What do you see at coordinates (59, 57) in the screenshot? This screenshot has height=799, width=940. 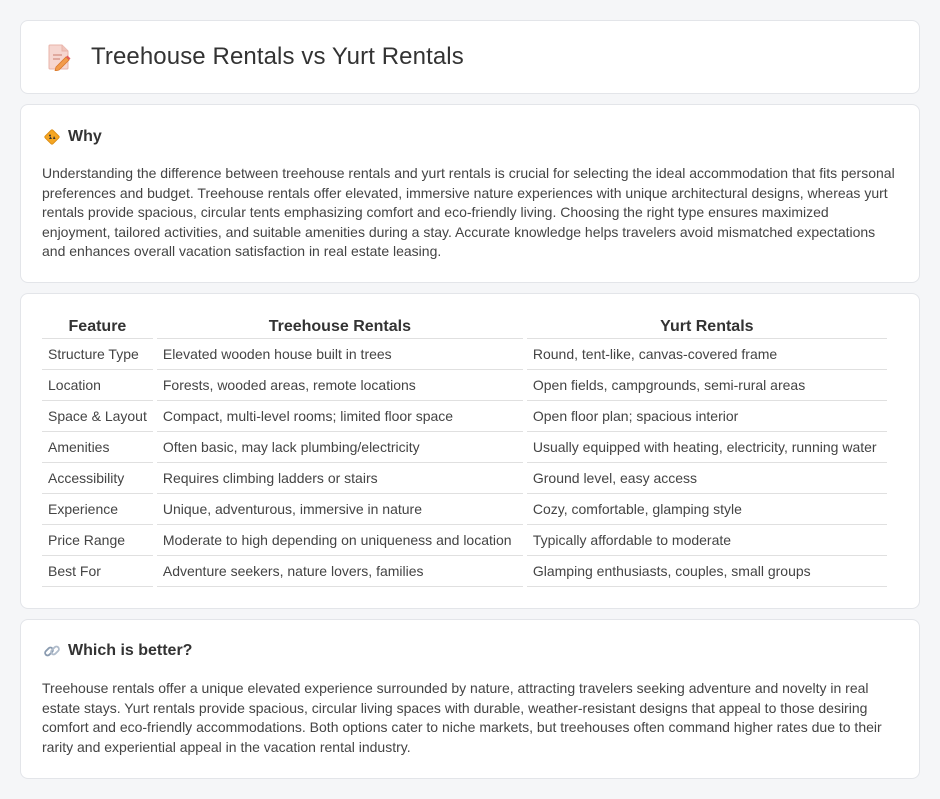 I see `document-pencil-icon` at bounding box center [59, 57].